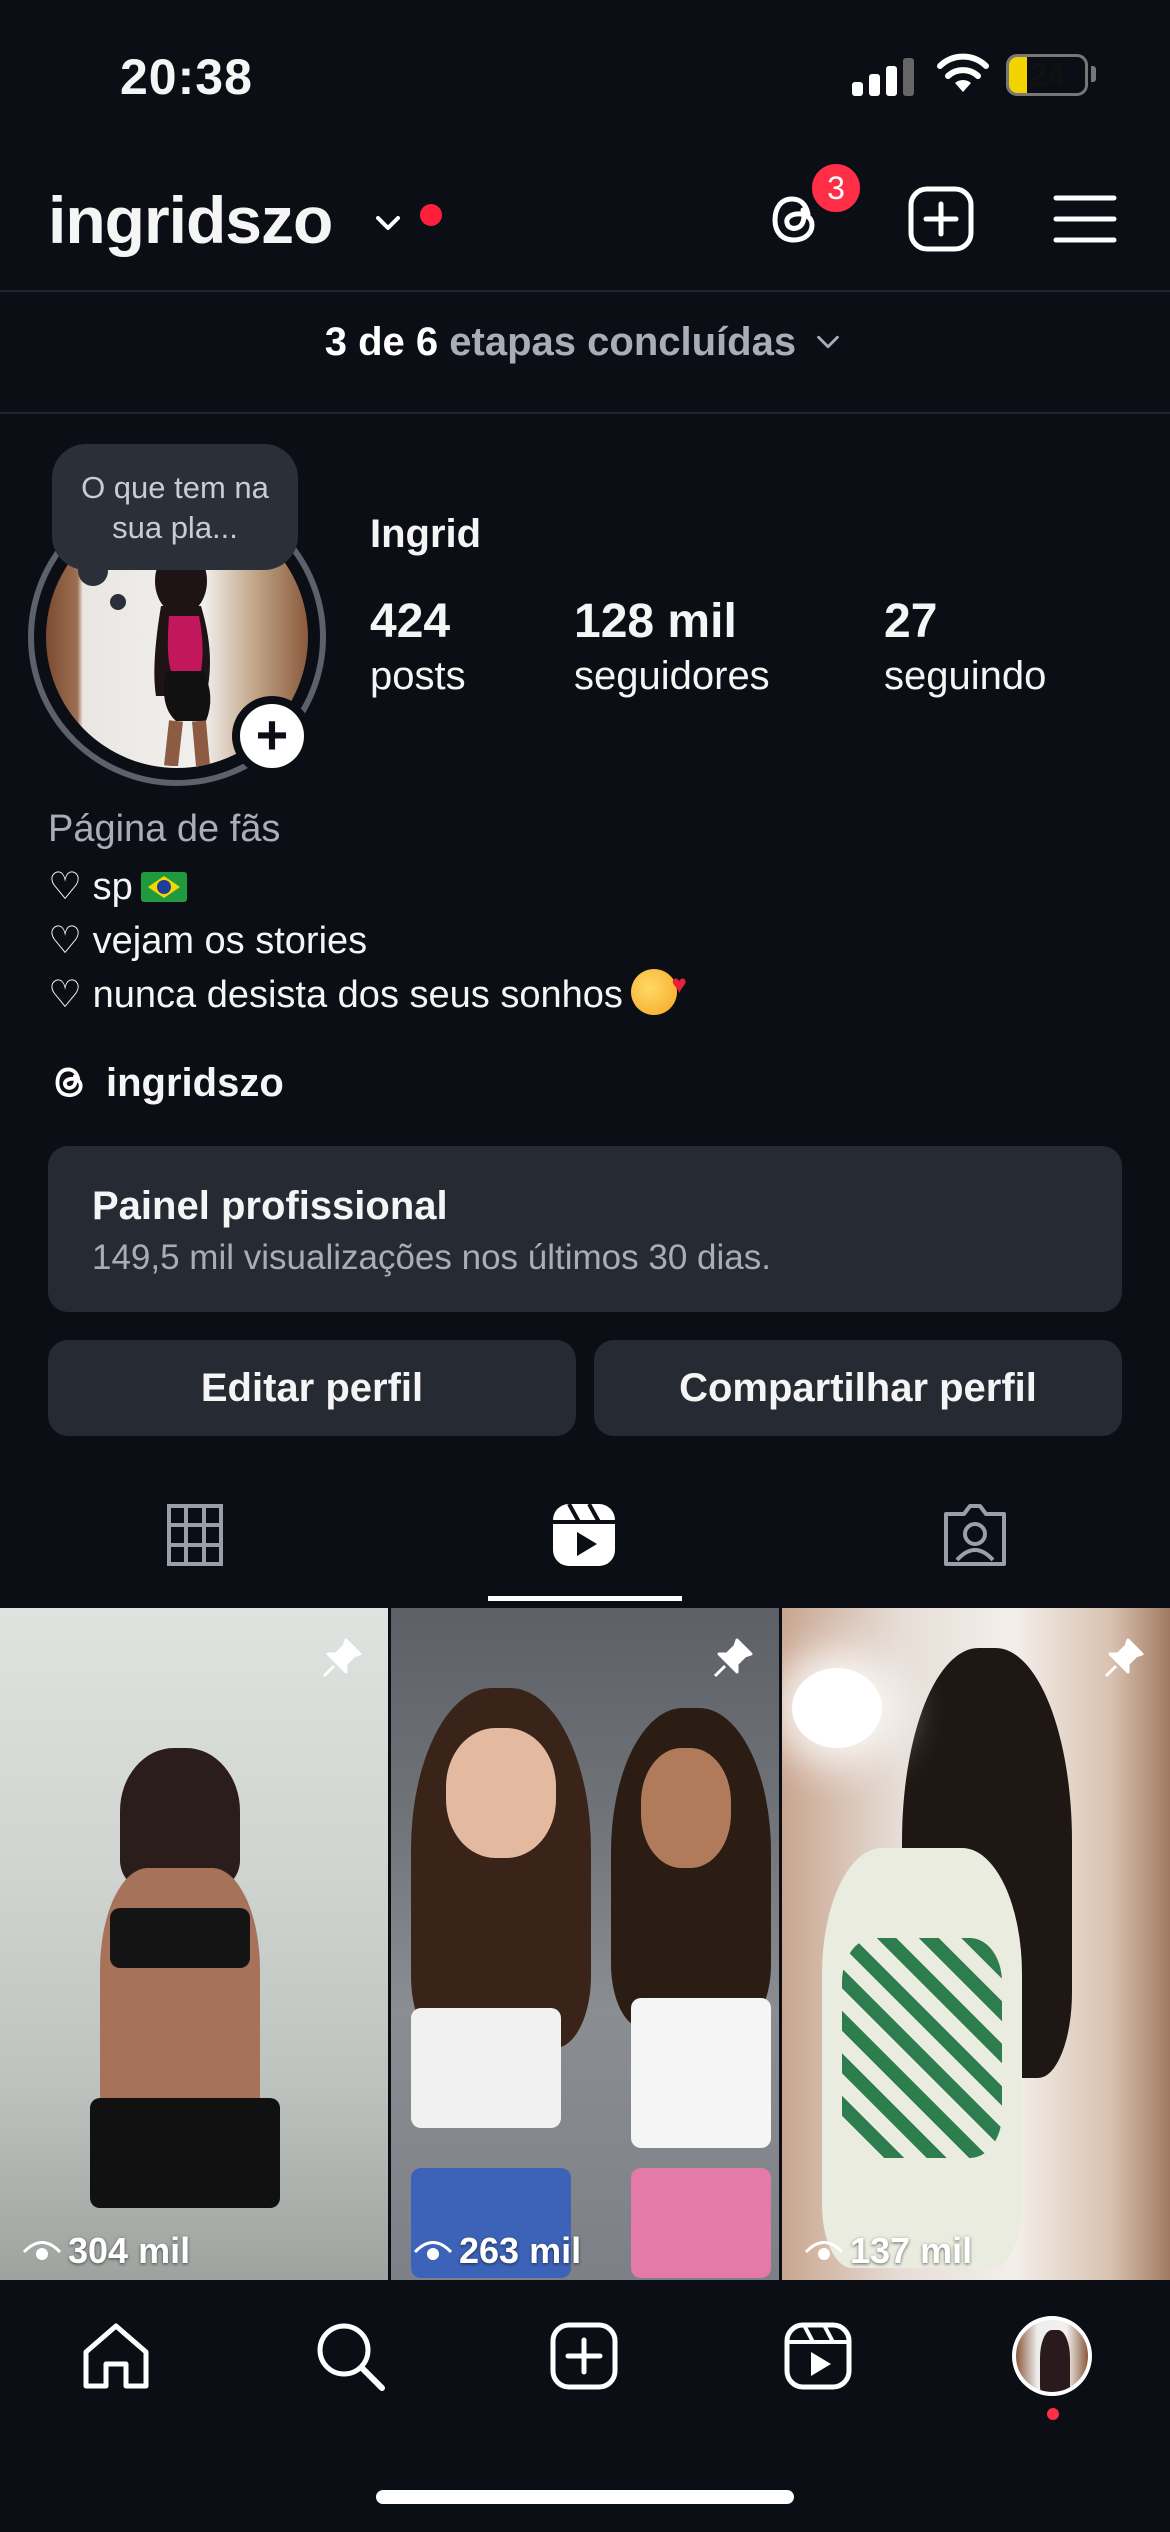 The height and width of the screenshot is (2532, 1170). I want to click on smiling-hearts-emoji-icon, so click(658, 986).